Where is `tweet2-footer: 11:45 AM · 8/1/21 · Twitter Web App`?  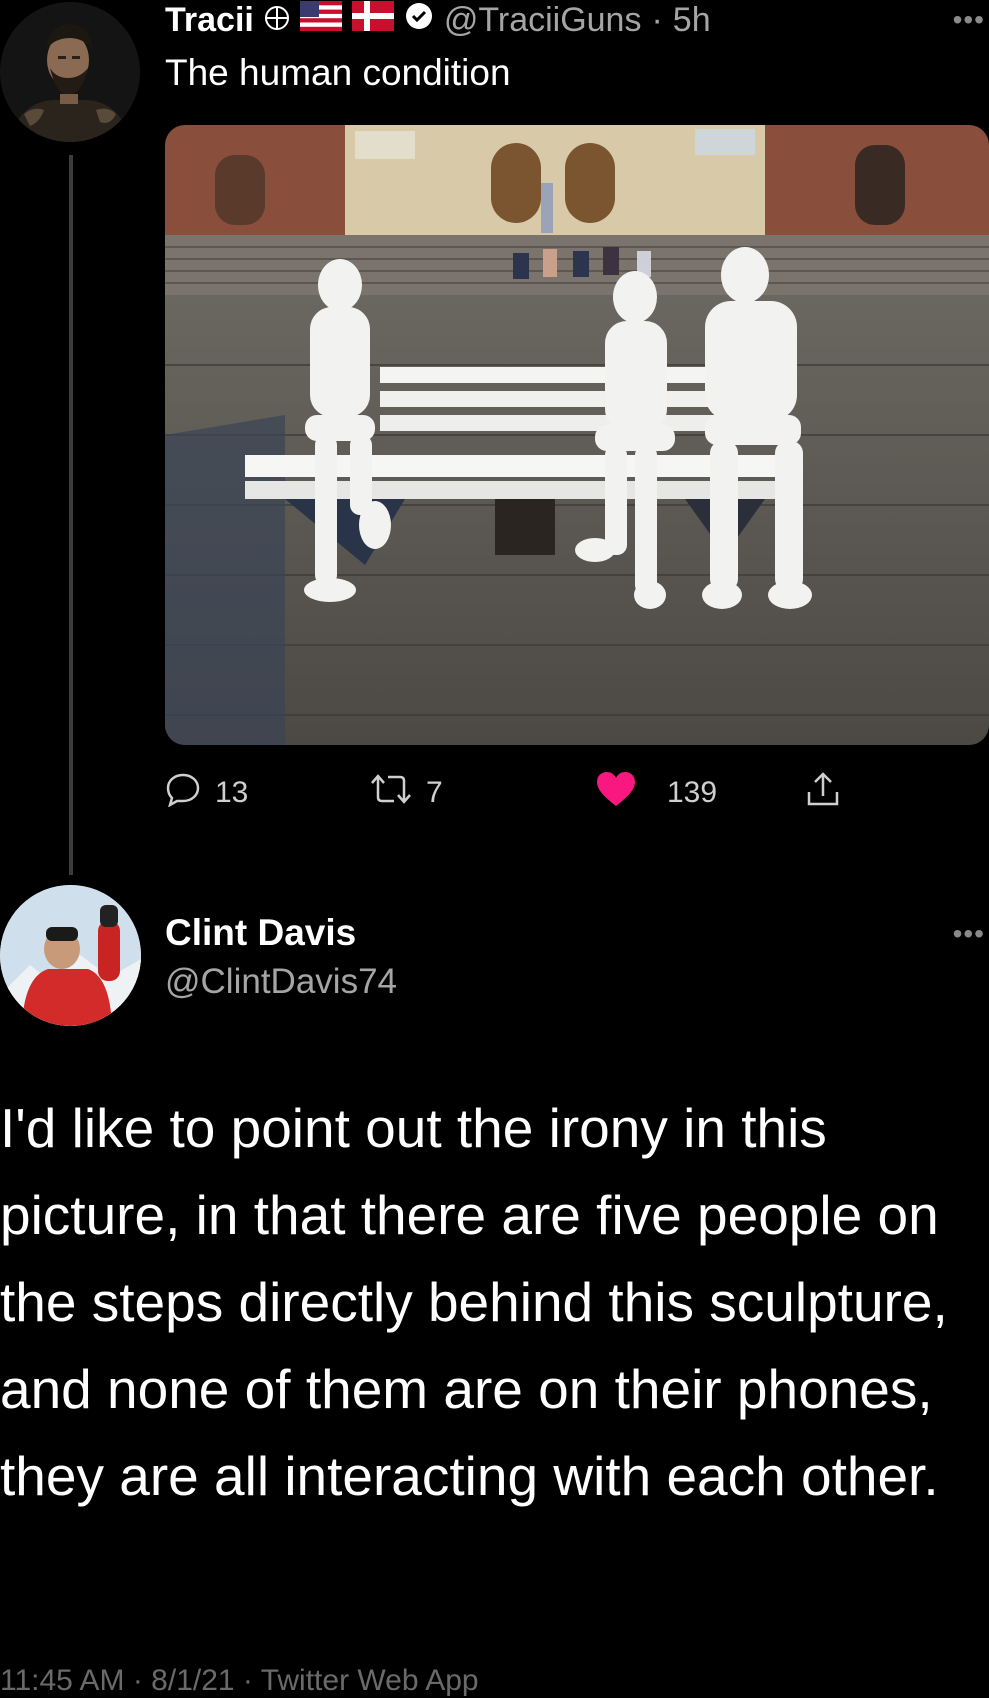 tweet2-footer: 11:45 AM · 8/1/21 · Twitter Web App is located at coordinates (239, 1680).